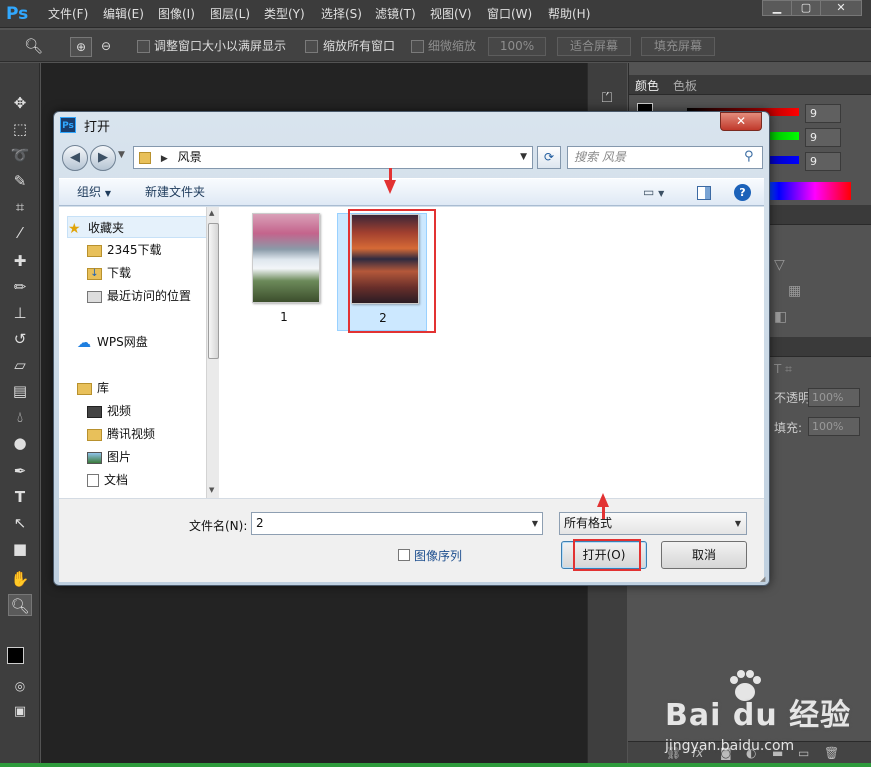 Image resolution: width=871 pixels, height=767 pixels. Describe the element at coordinates (20, 261) in the screenshot. I see `healing-brush-icon: ✚` at that location.